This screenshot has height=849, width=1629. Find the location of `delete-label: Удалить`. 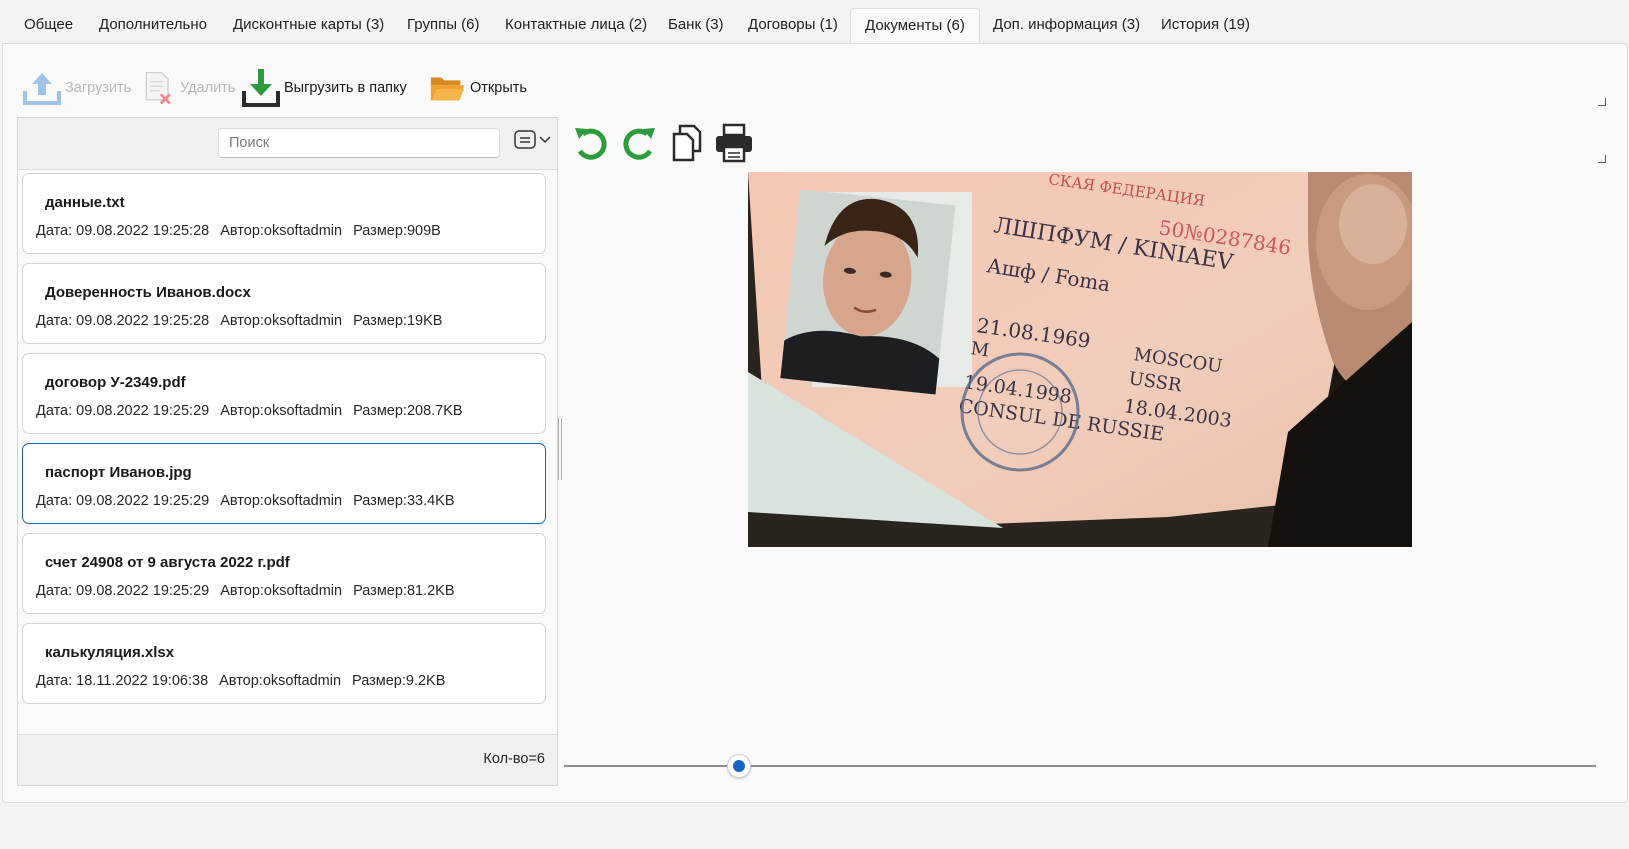

delete-label: Удалить is located at coordinates (208, 88).